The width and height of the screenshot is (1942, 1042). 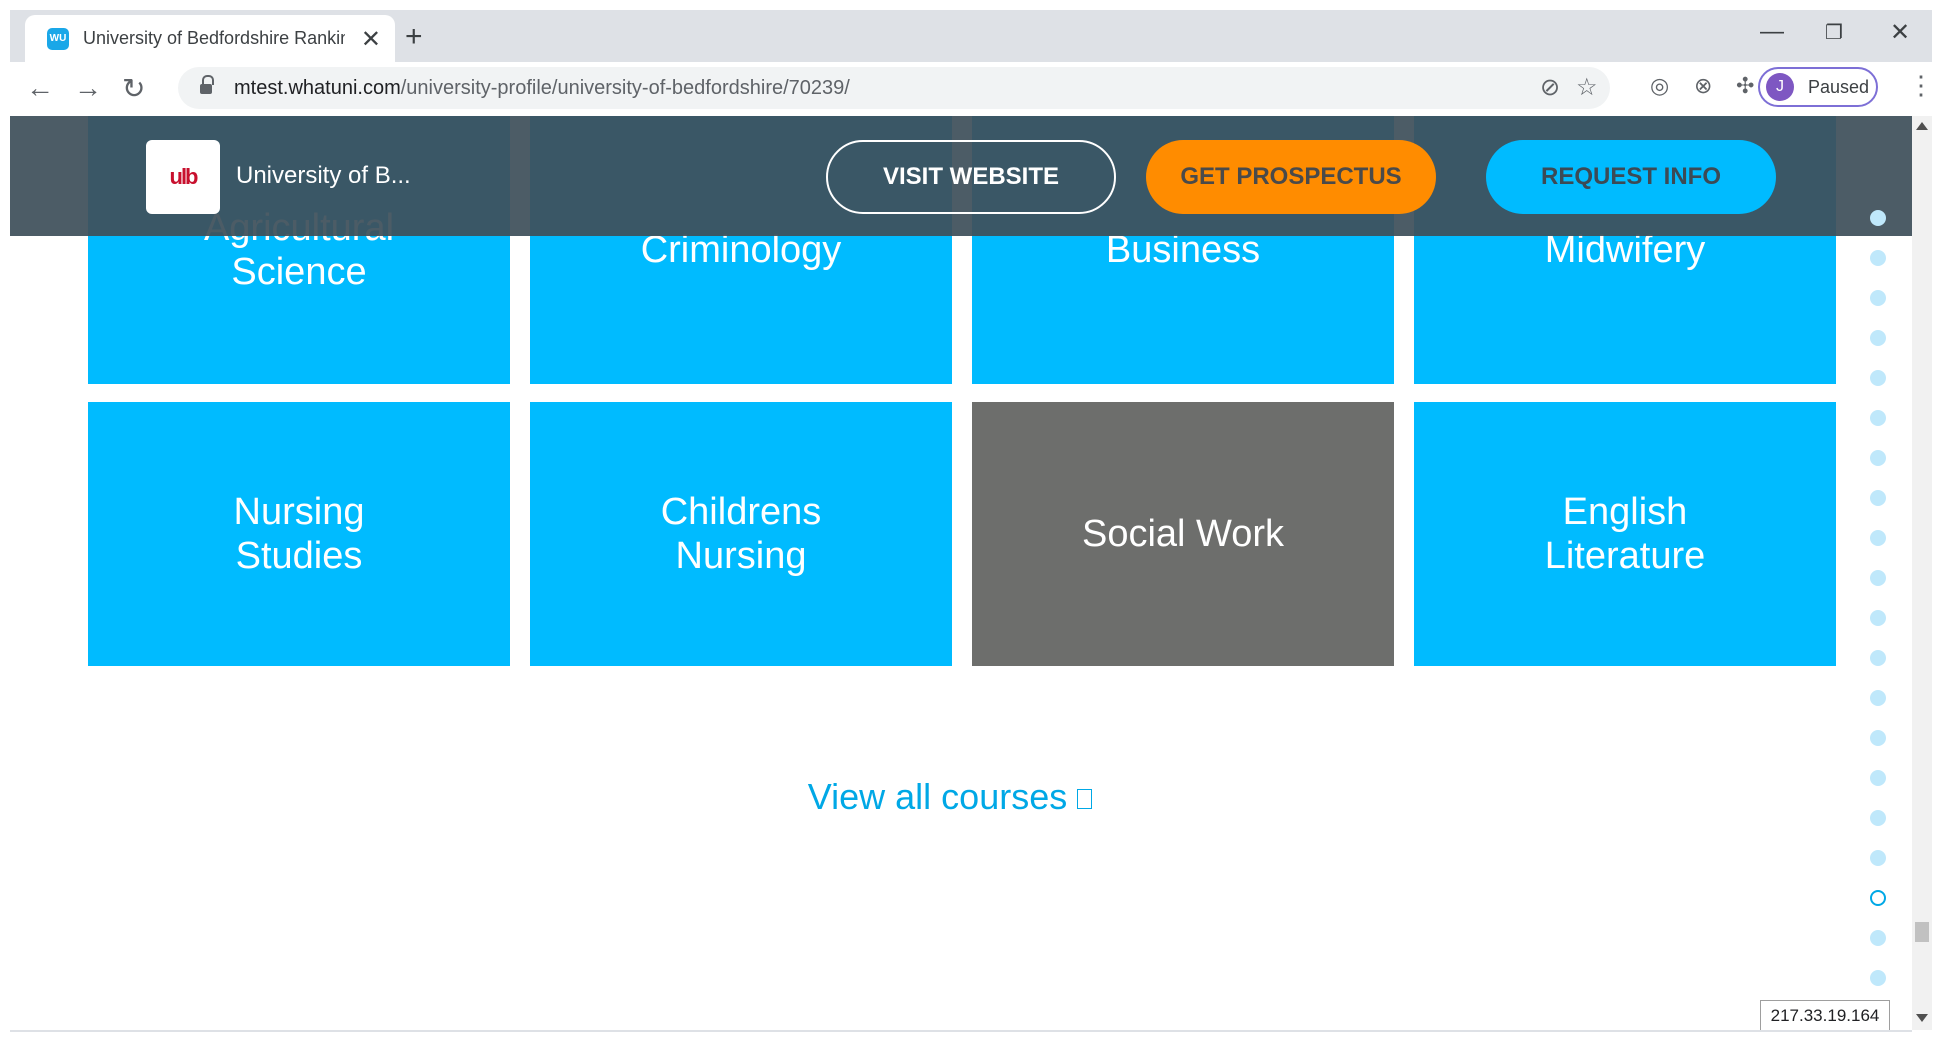 What do you see at coordinates (371, 39) in the screenshot?
I see `close-icon: ✕` at bounding box center [371, 39].